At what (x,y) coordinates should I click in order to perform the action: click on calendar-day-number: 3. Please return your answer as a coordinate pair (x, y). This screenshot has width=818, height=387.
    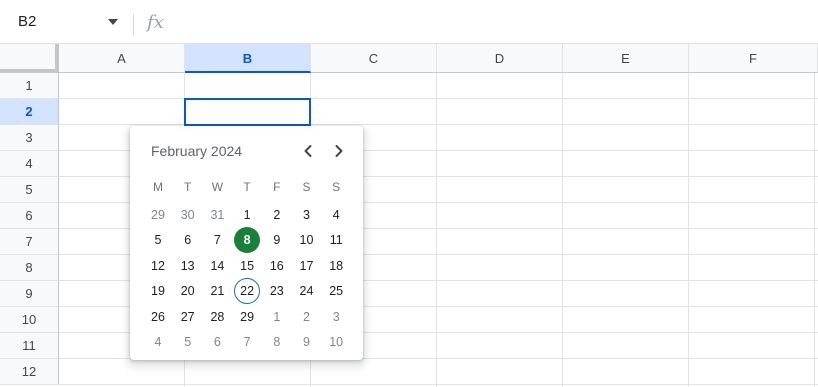
    Looking at the image, I should click on (306, 215).